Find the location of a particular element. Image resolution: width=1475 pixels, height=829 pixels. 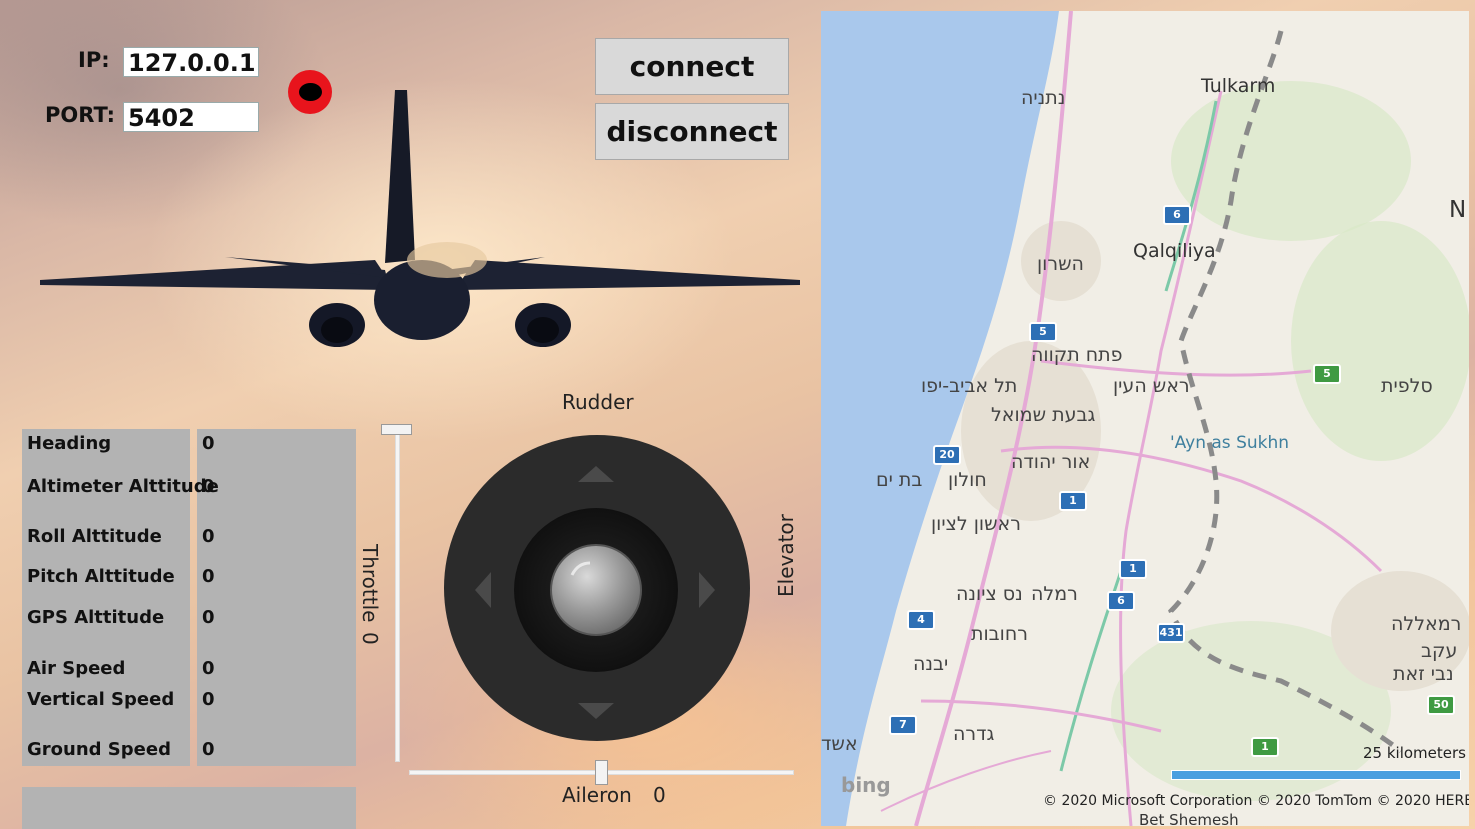

rudder-label: Rudder is located at coordinates (598, 402).